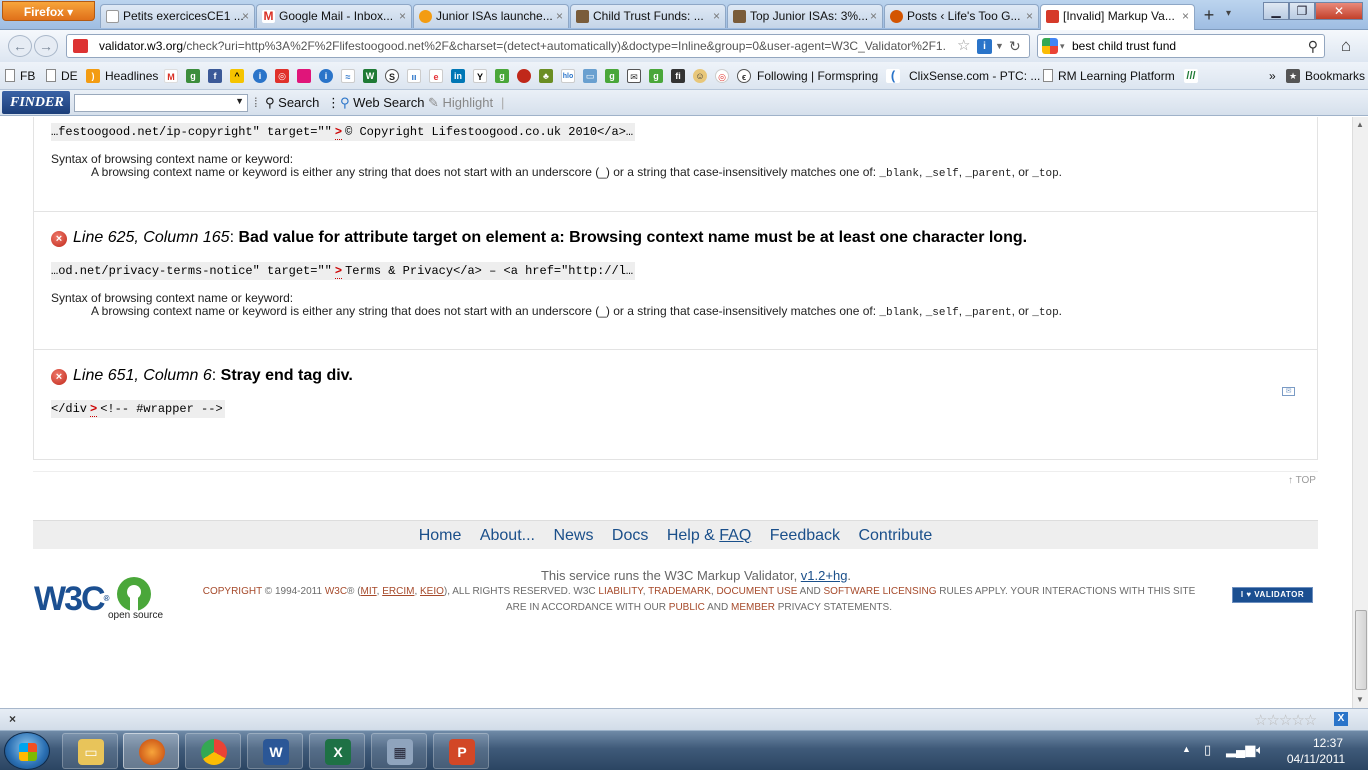 The height and width of the screenshot is (770, 1368). What do you see at coordinates (573, 535) in the screenshot?
I see `footer-link-news: News` at bounding box center [573, 535].